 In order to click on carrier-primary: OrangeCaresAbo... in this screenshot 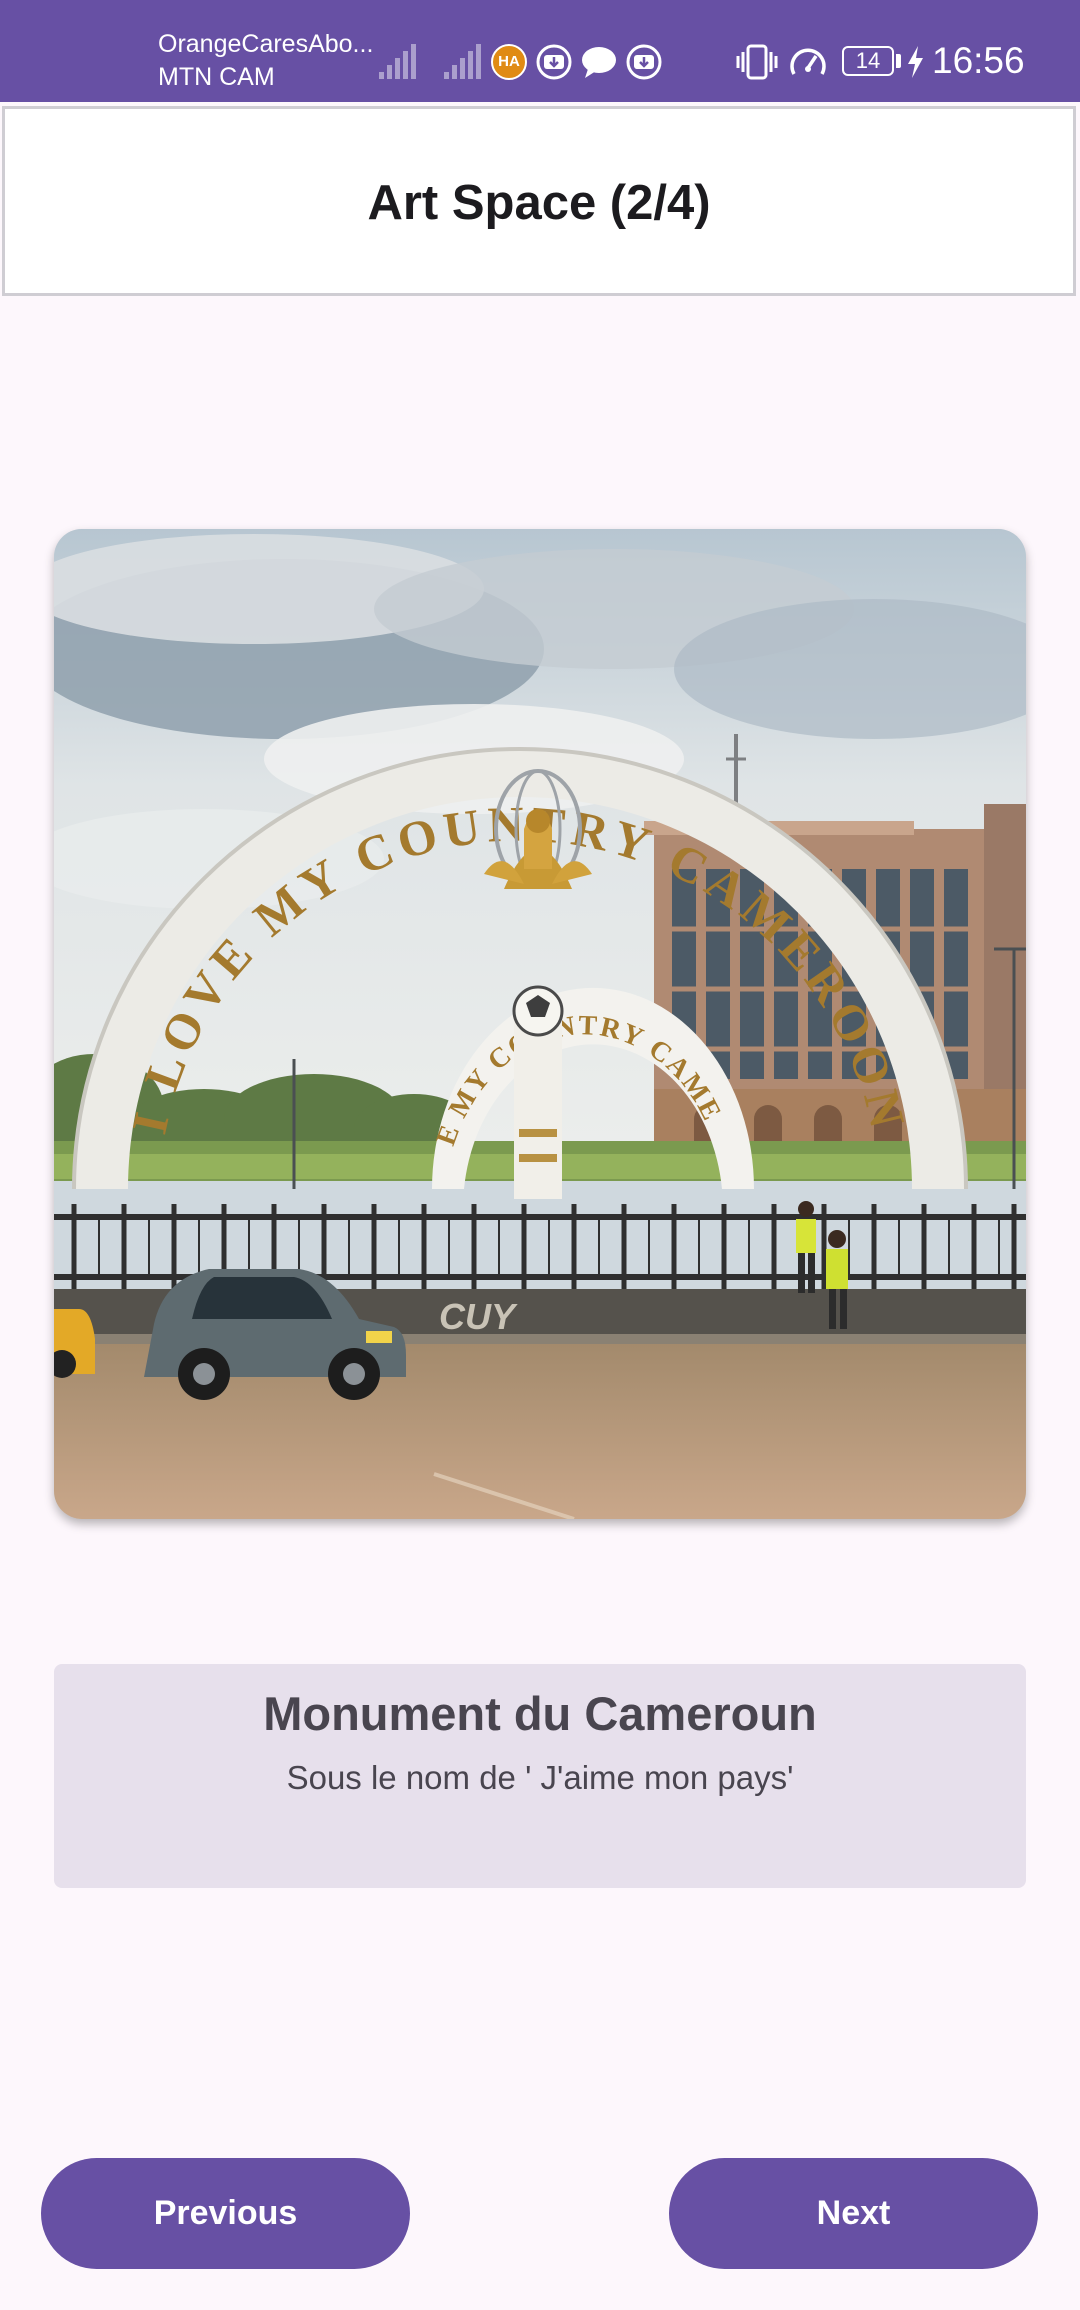, I will do `click(266, 44)`.